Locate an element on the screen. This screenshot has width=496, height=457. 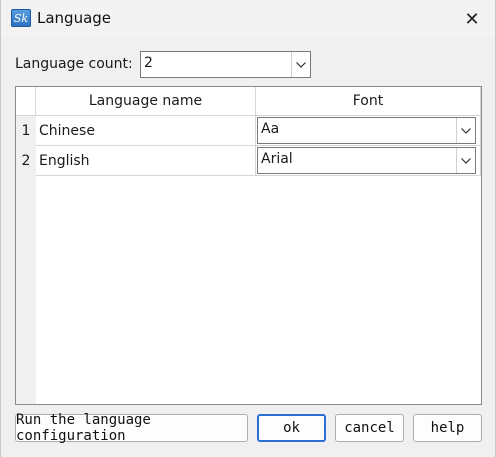
row-number: 1 is located at coordinates (26, 131).